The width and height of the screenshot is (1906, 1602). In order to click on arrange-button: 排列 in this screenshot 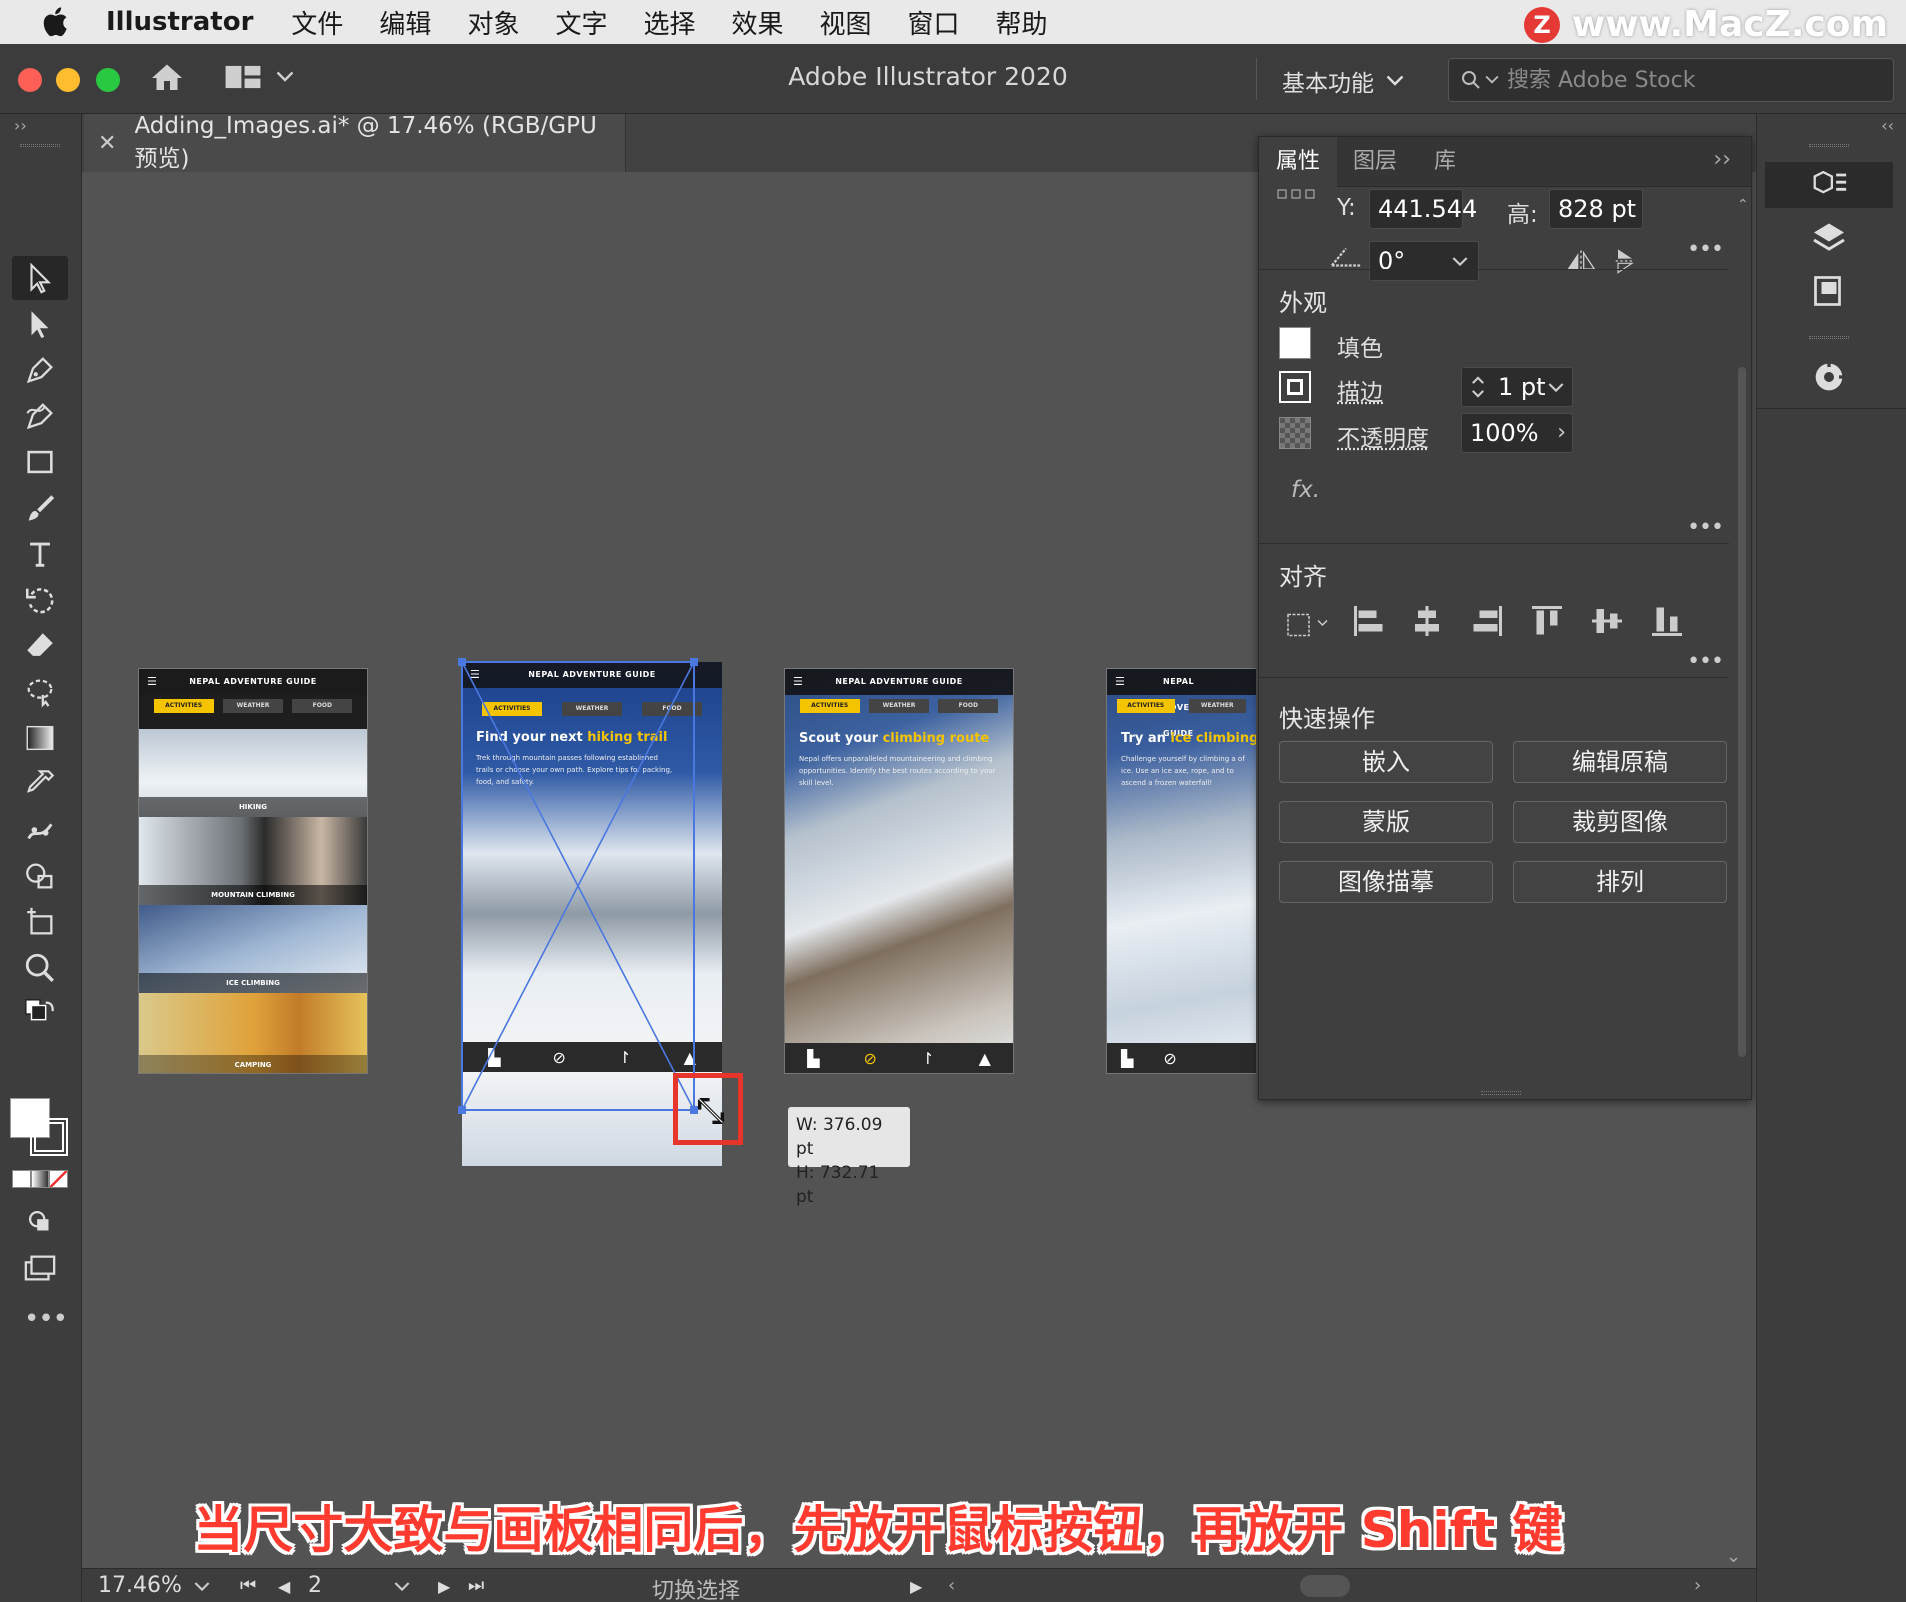, I will do `click(1620, 882)`.